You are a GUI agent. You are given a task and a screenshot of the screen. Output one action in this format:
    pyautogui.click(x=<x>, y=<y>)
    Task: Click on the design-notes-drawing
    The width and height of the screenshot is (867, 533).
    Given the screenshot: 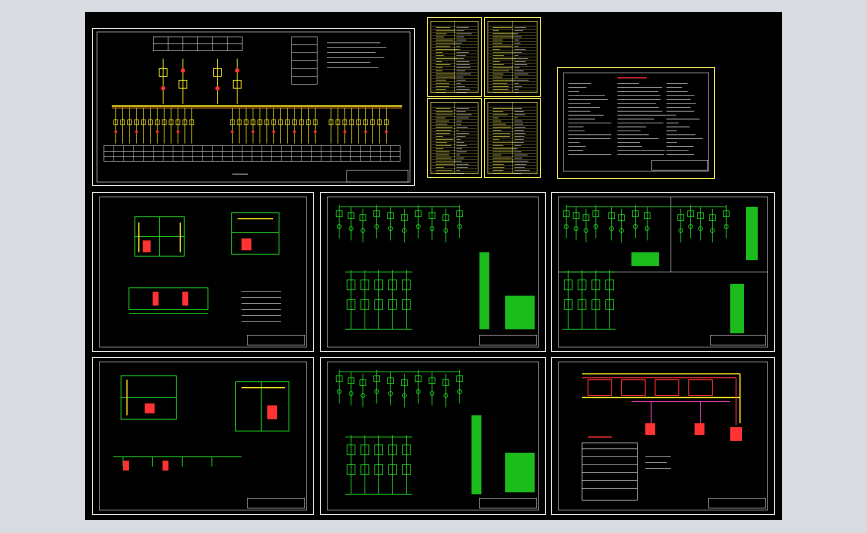 What is the action you would take?
    pyautogui.click(x=636, y=123)
    